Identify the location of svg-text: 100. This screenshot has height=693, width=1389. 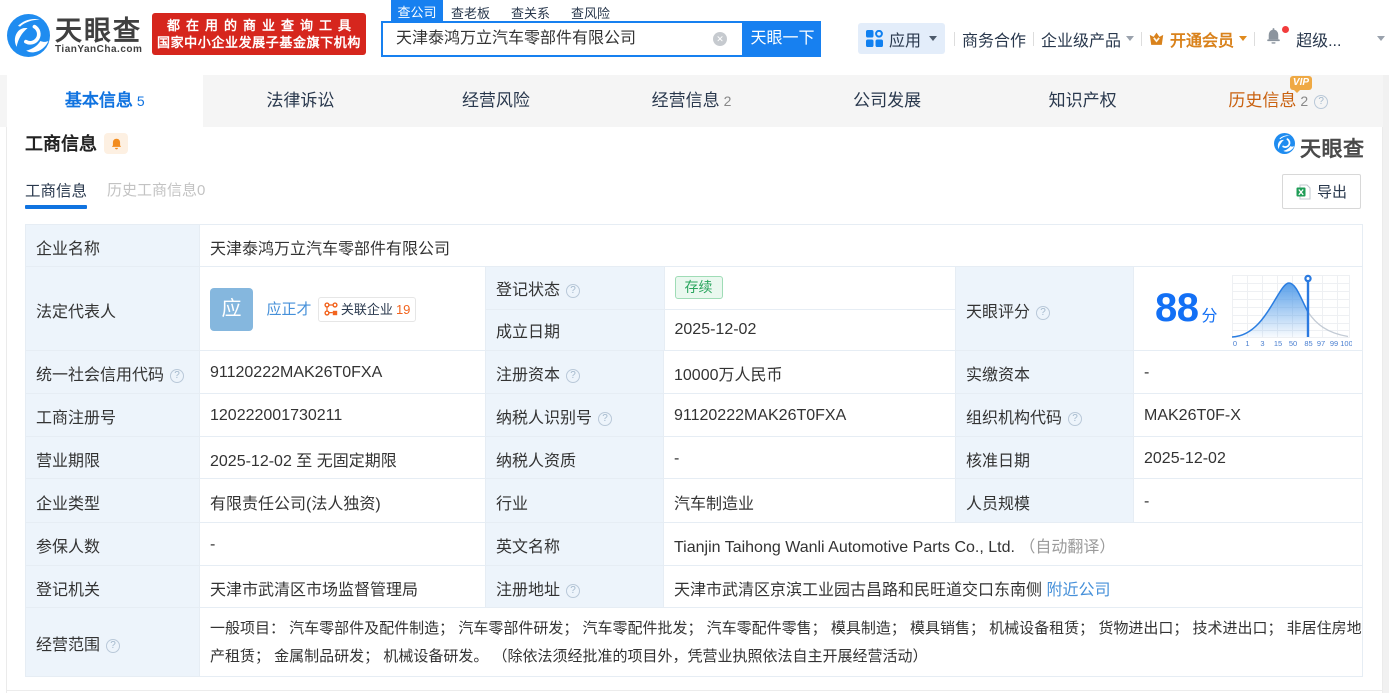
(1346, 343).